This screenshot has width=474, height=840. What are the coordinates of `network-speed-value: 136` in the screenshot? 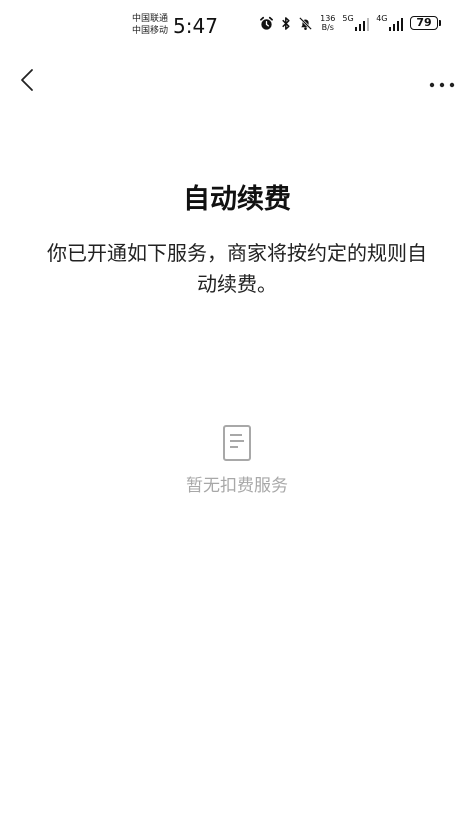 It's located at (328, 18).